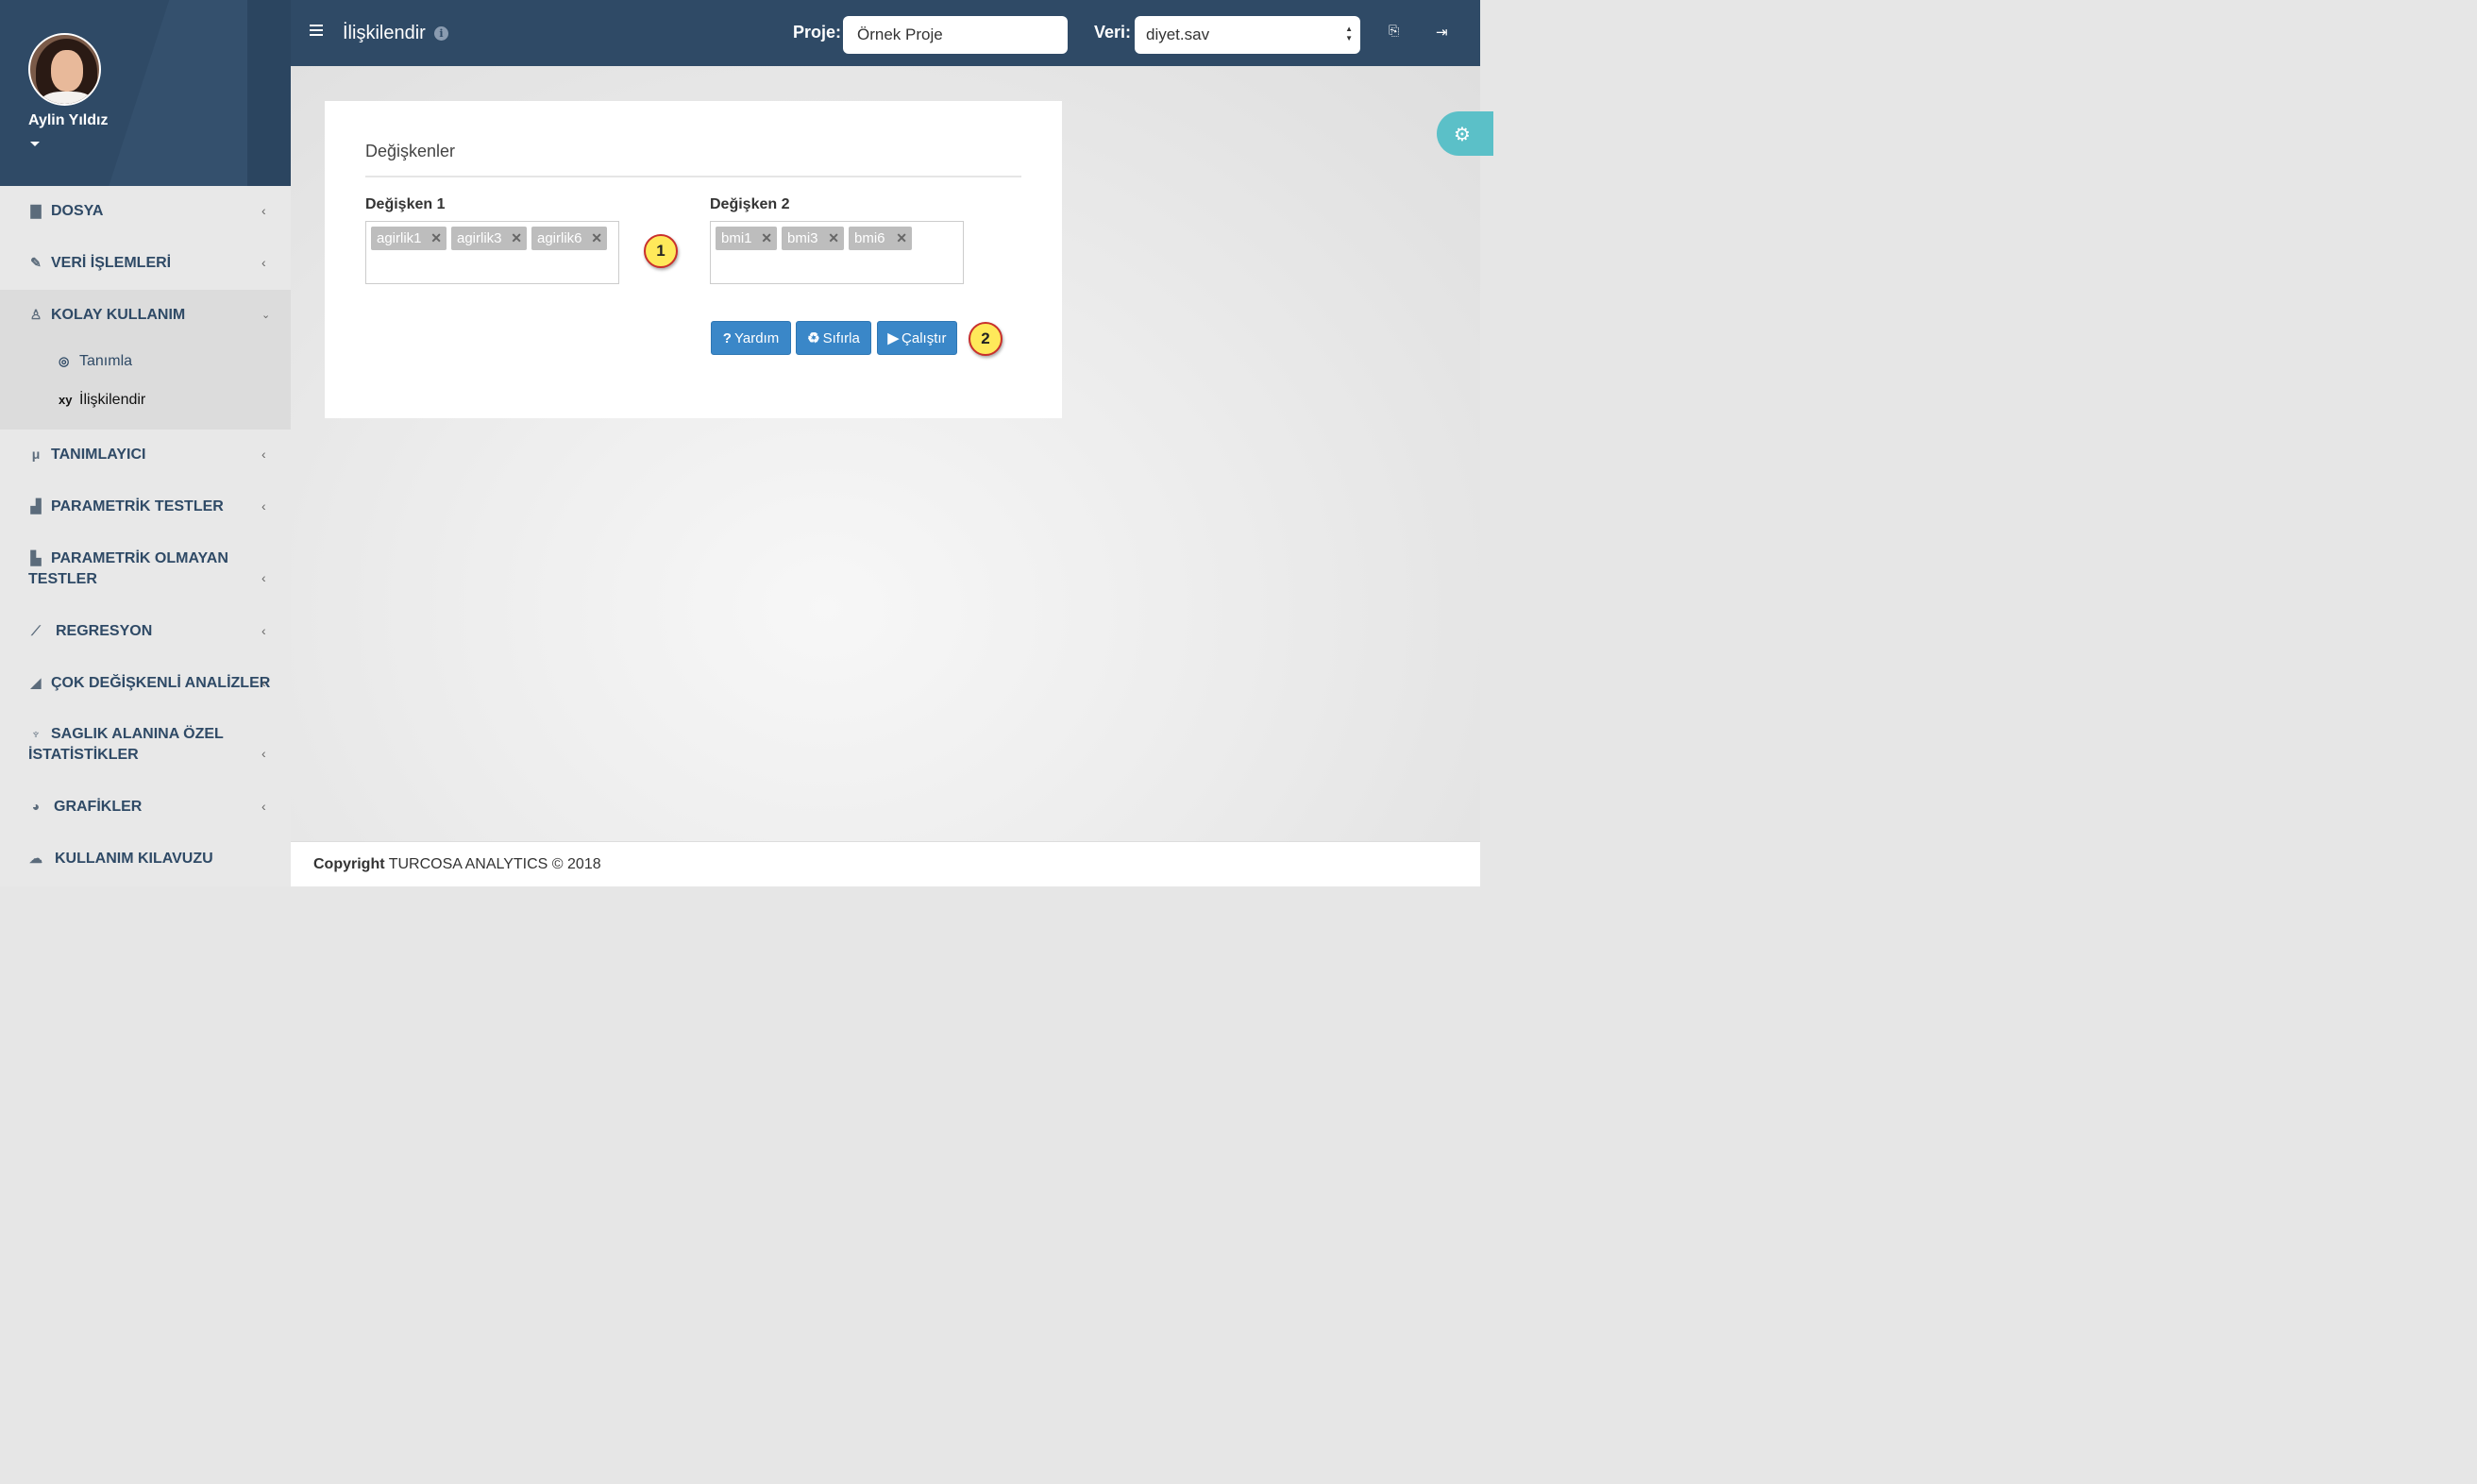 This screenshot has width=2477, height=1484. What do you see at coordinates (693, 176) in the screenshot?
I see `divider` at bounding box center [693, 176].